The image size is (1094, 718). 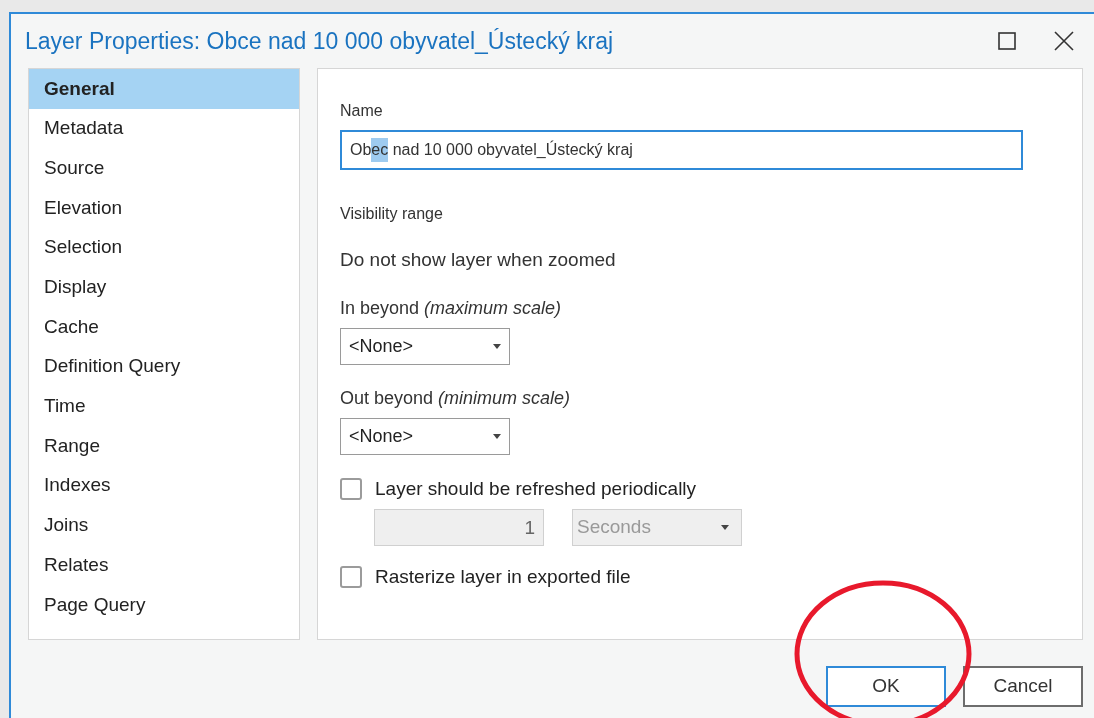 What do you see at coordinates (164, 446) in the screenshot?
I see `sidebar-item: Range` at bounding box center [164, 446].